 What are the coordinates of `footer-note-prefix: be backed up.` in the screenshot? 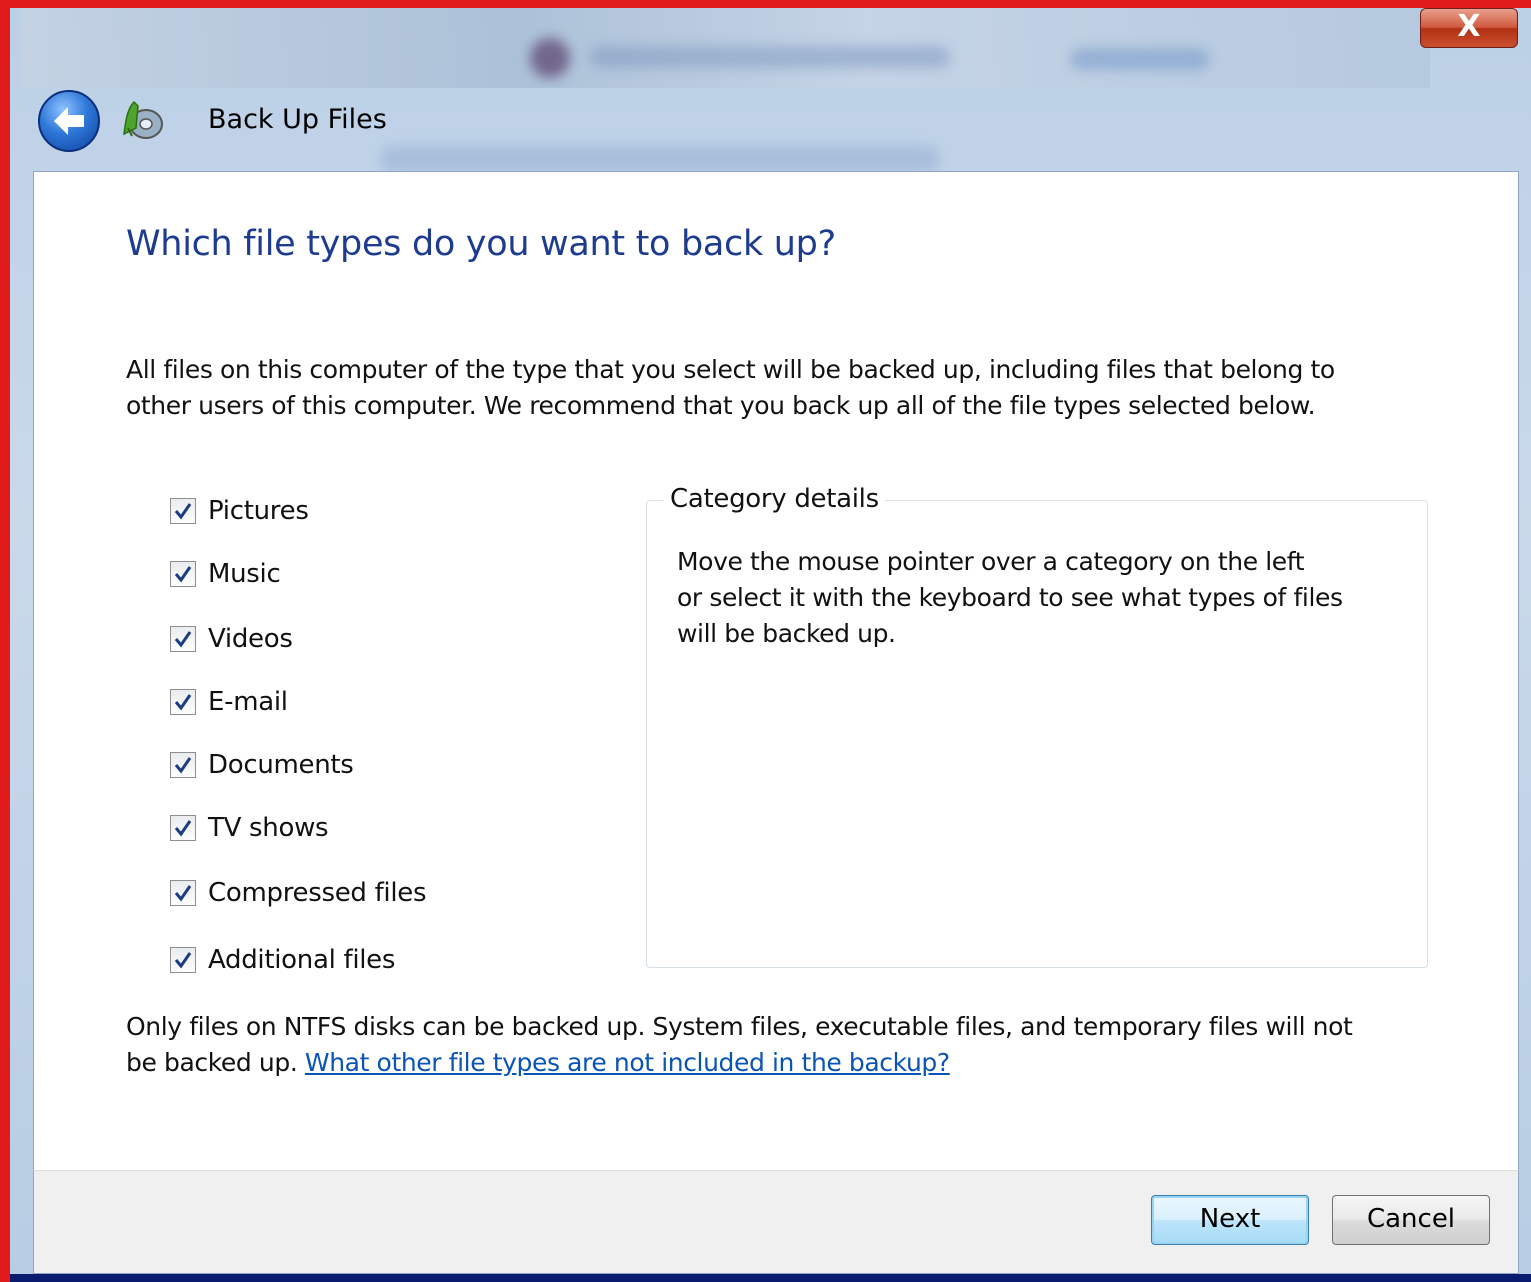 It's located at (215, 1062).